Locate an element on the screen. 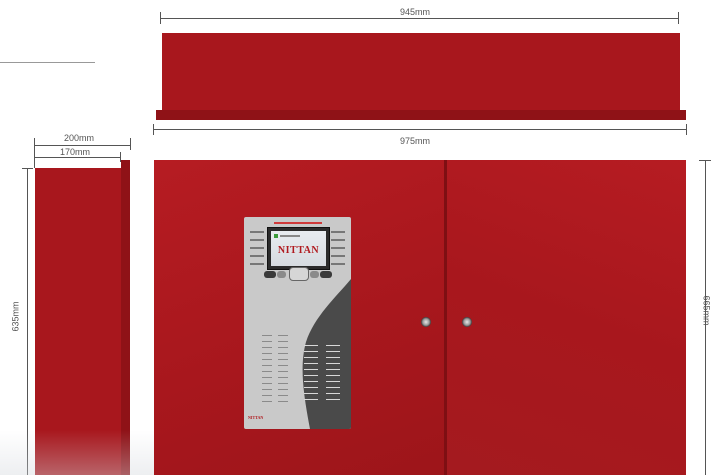 The width and height of the screenshot is (719, 475). control-panel: NITTAN NITTAN is located at coordinates (297, 323).